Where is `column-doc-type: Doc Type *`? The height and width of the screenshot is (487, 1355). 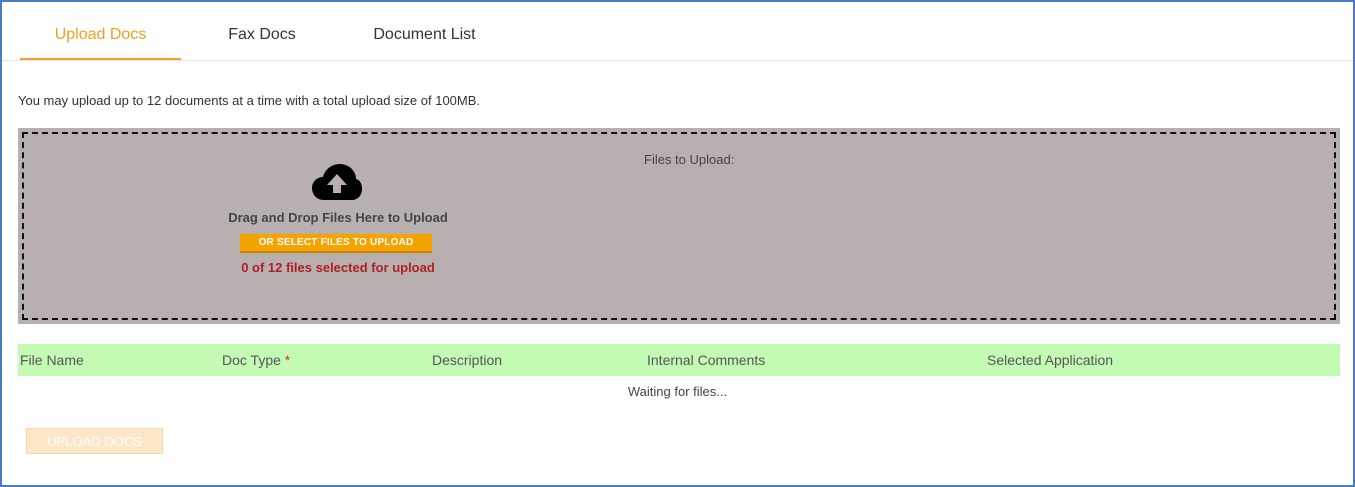 column-doc-type: Doc Type * is located at coordinates (256, 360).